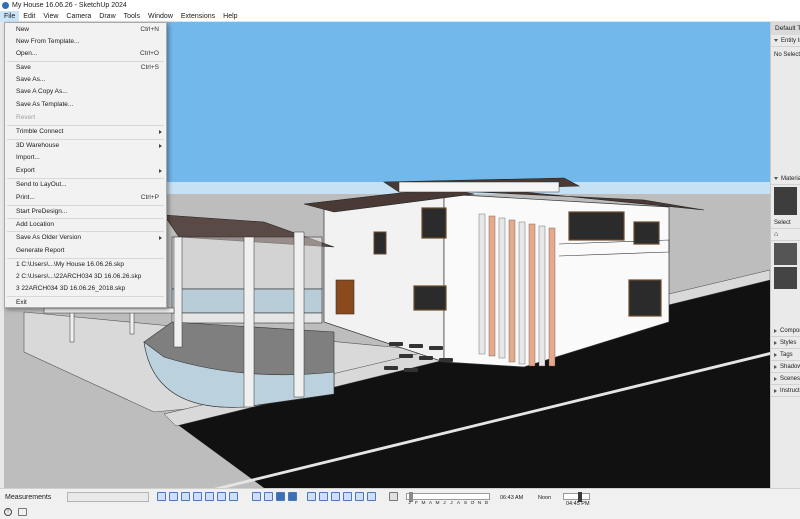 The height and width of the screenshot is (519, 800). Describe the element at coordinates (785, 201) in the screenshot. I see `material-swatch` at that location.